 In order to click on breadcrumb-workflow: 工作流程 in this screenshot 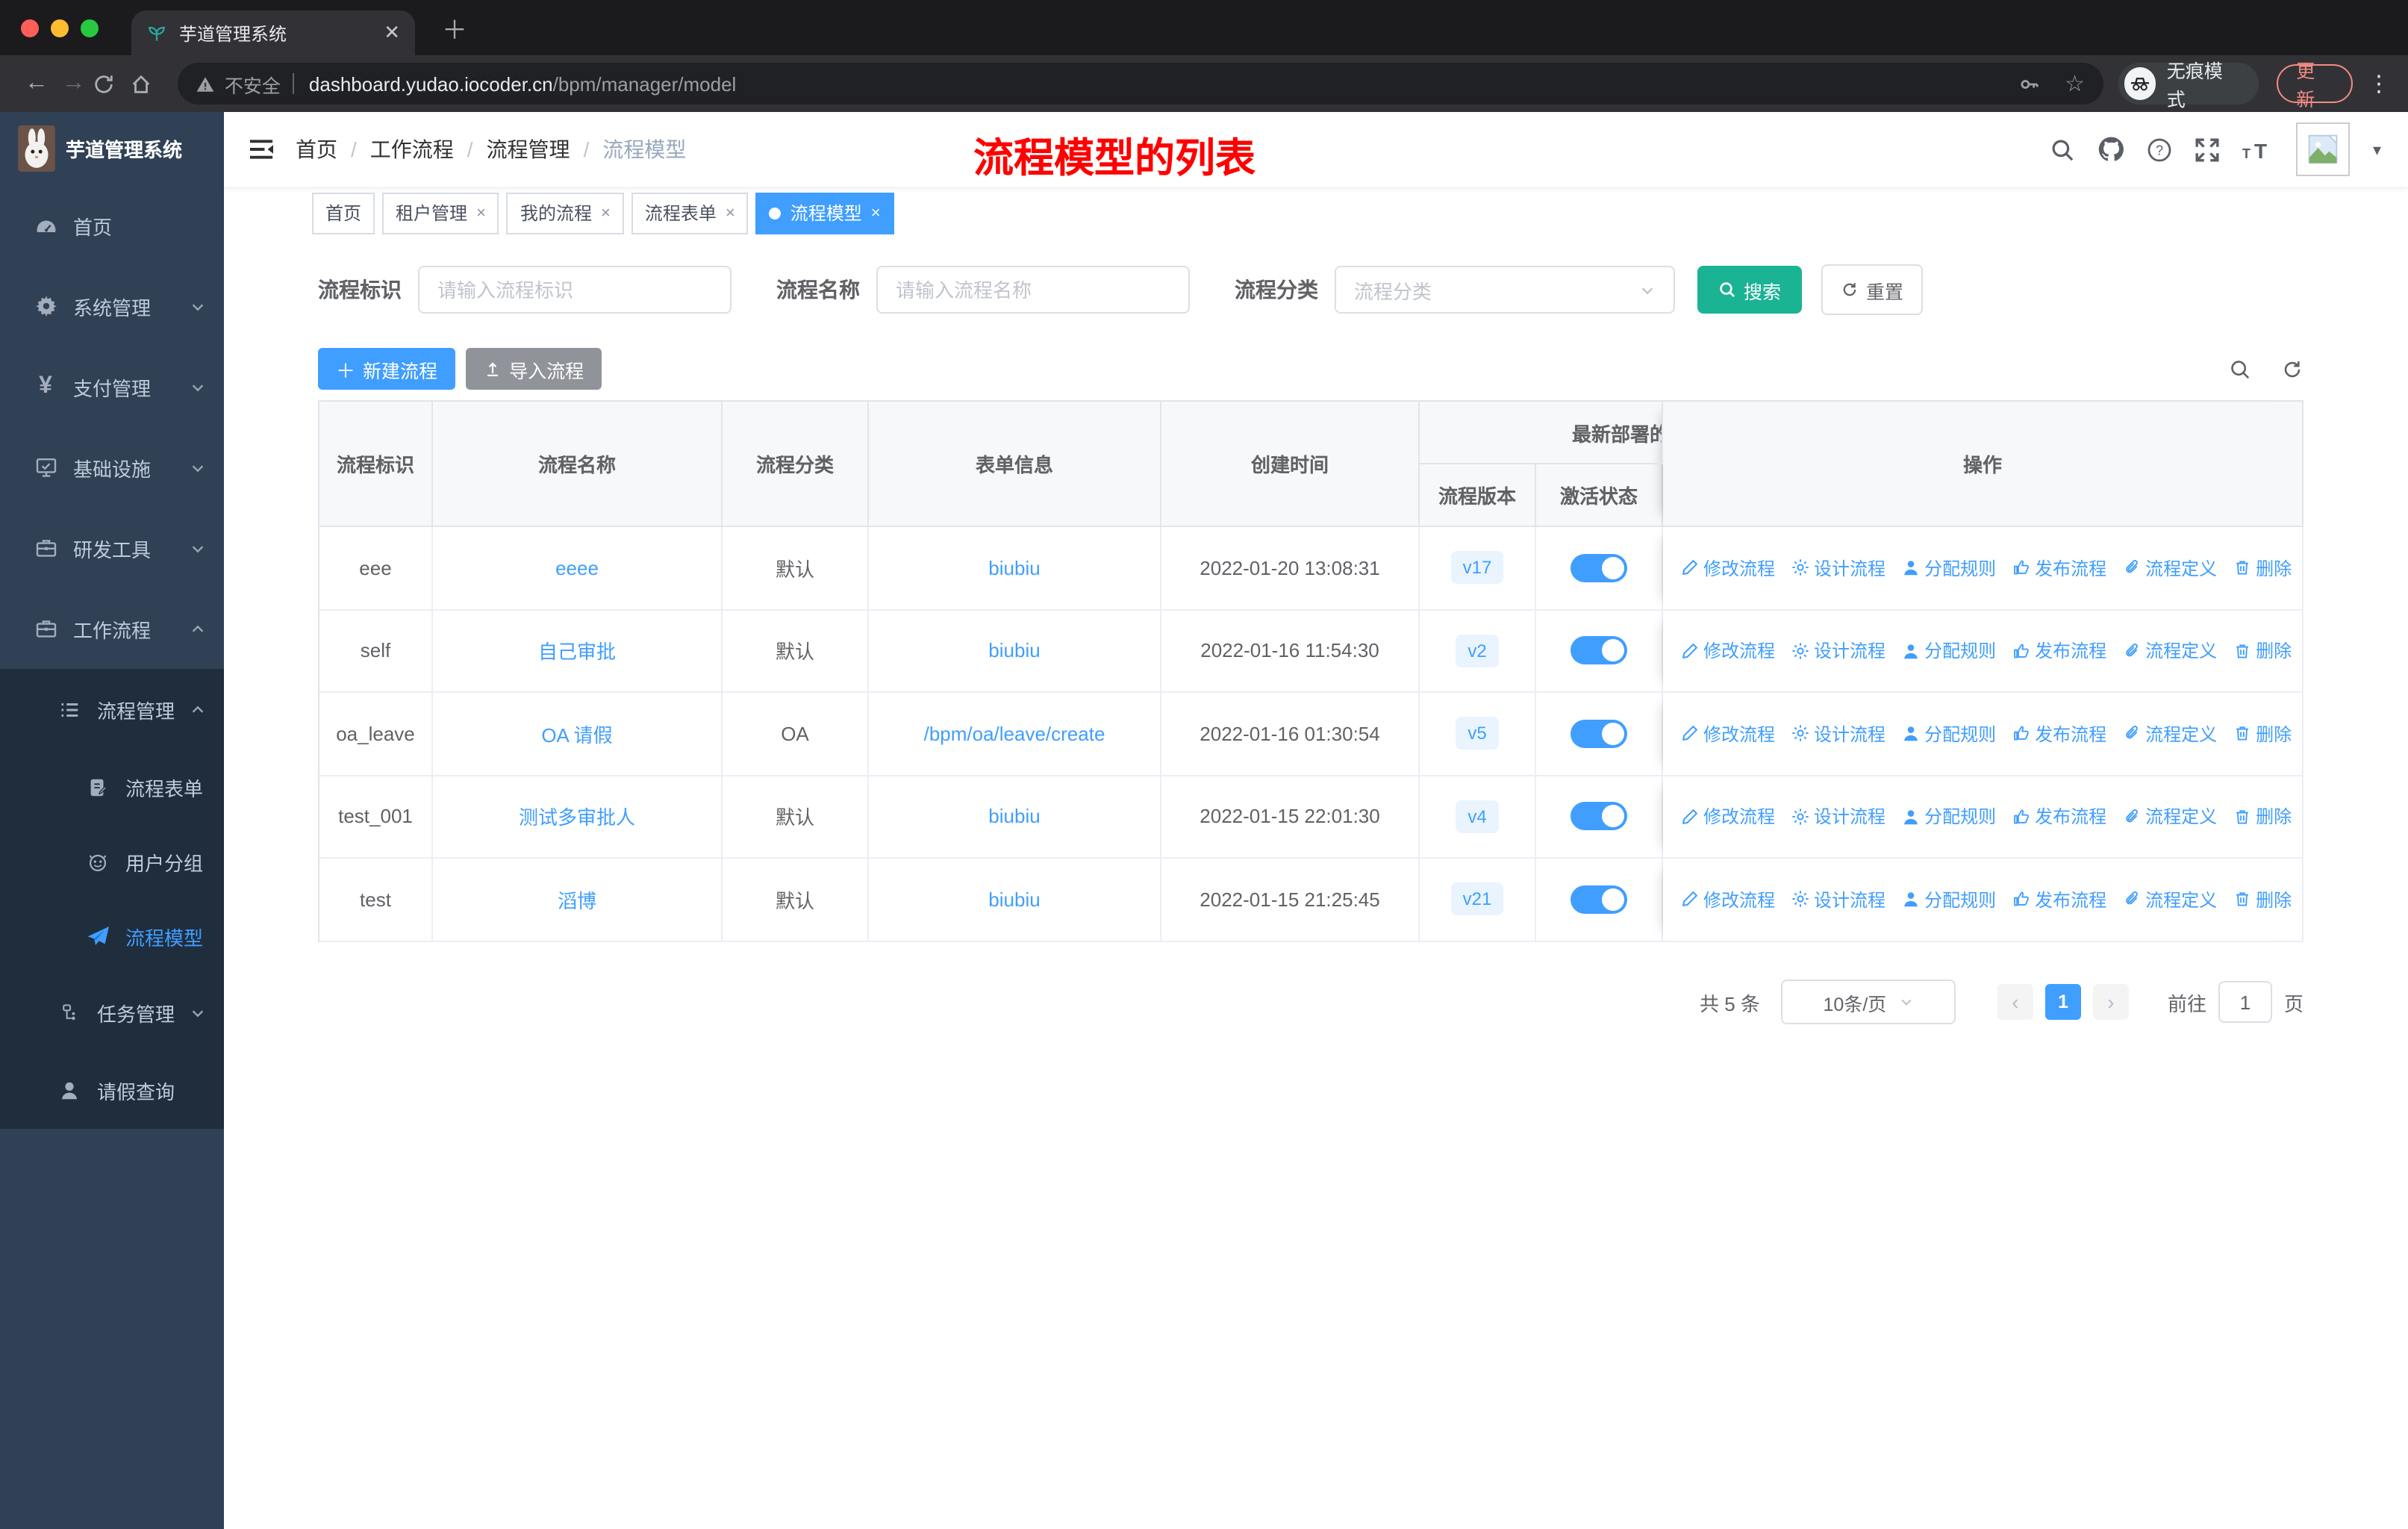, I will do `click(412, 149)`.